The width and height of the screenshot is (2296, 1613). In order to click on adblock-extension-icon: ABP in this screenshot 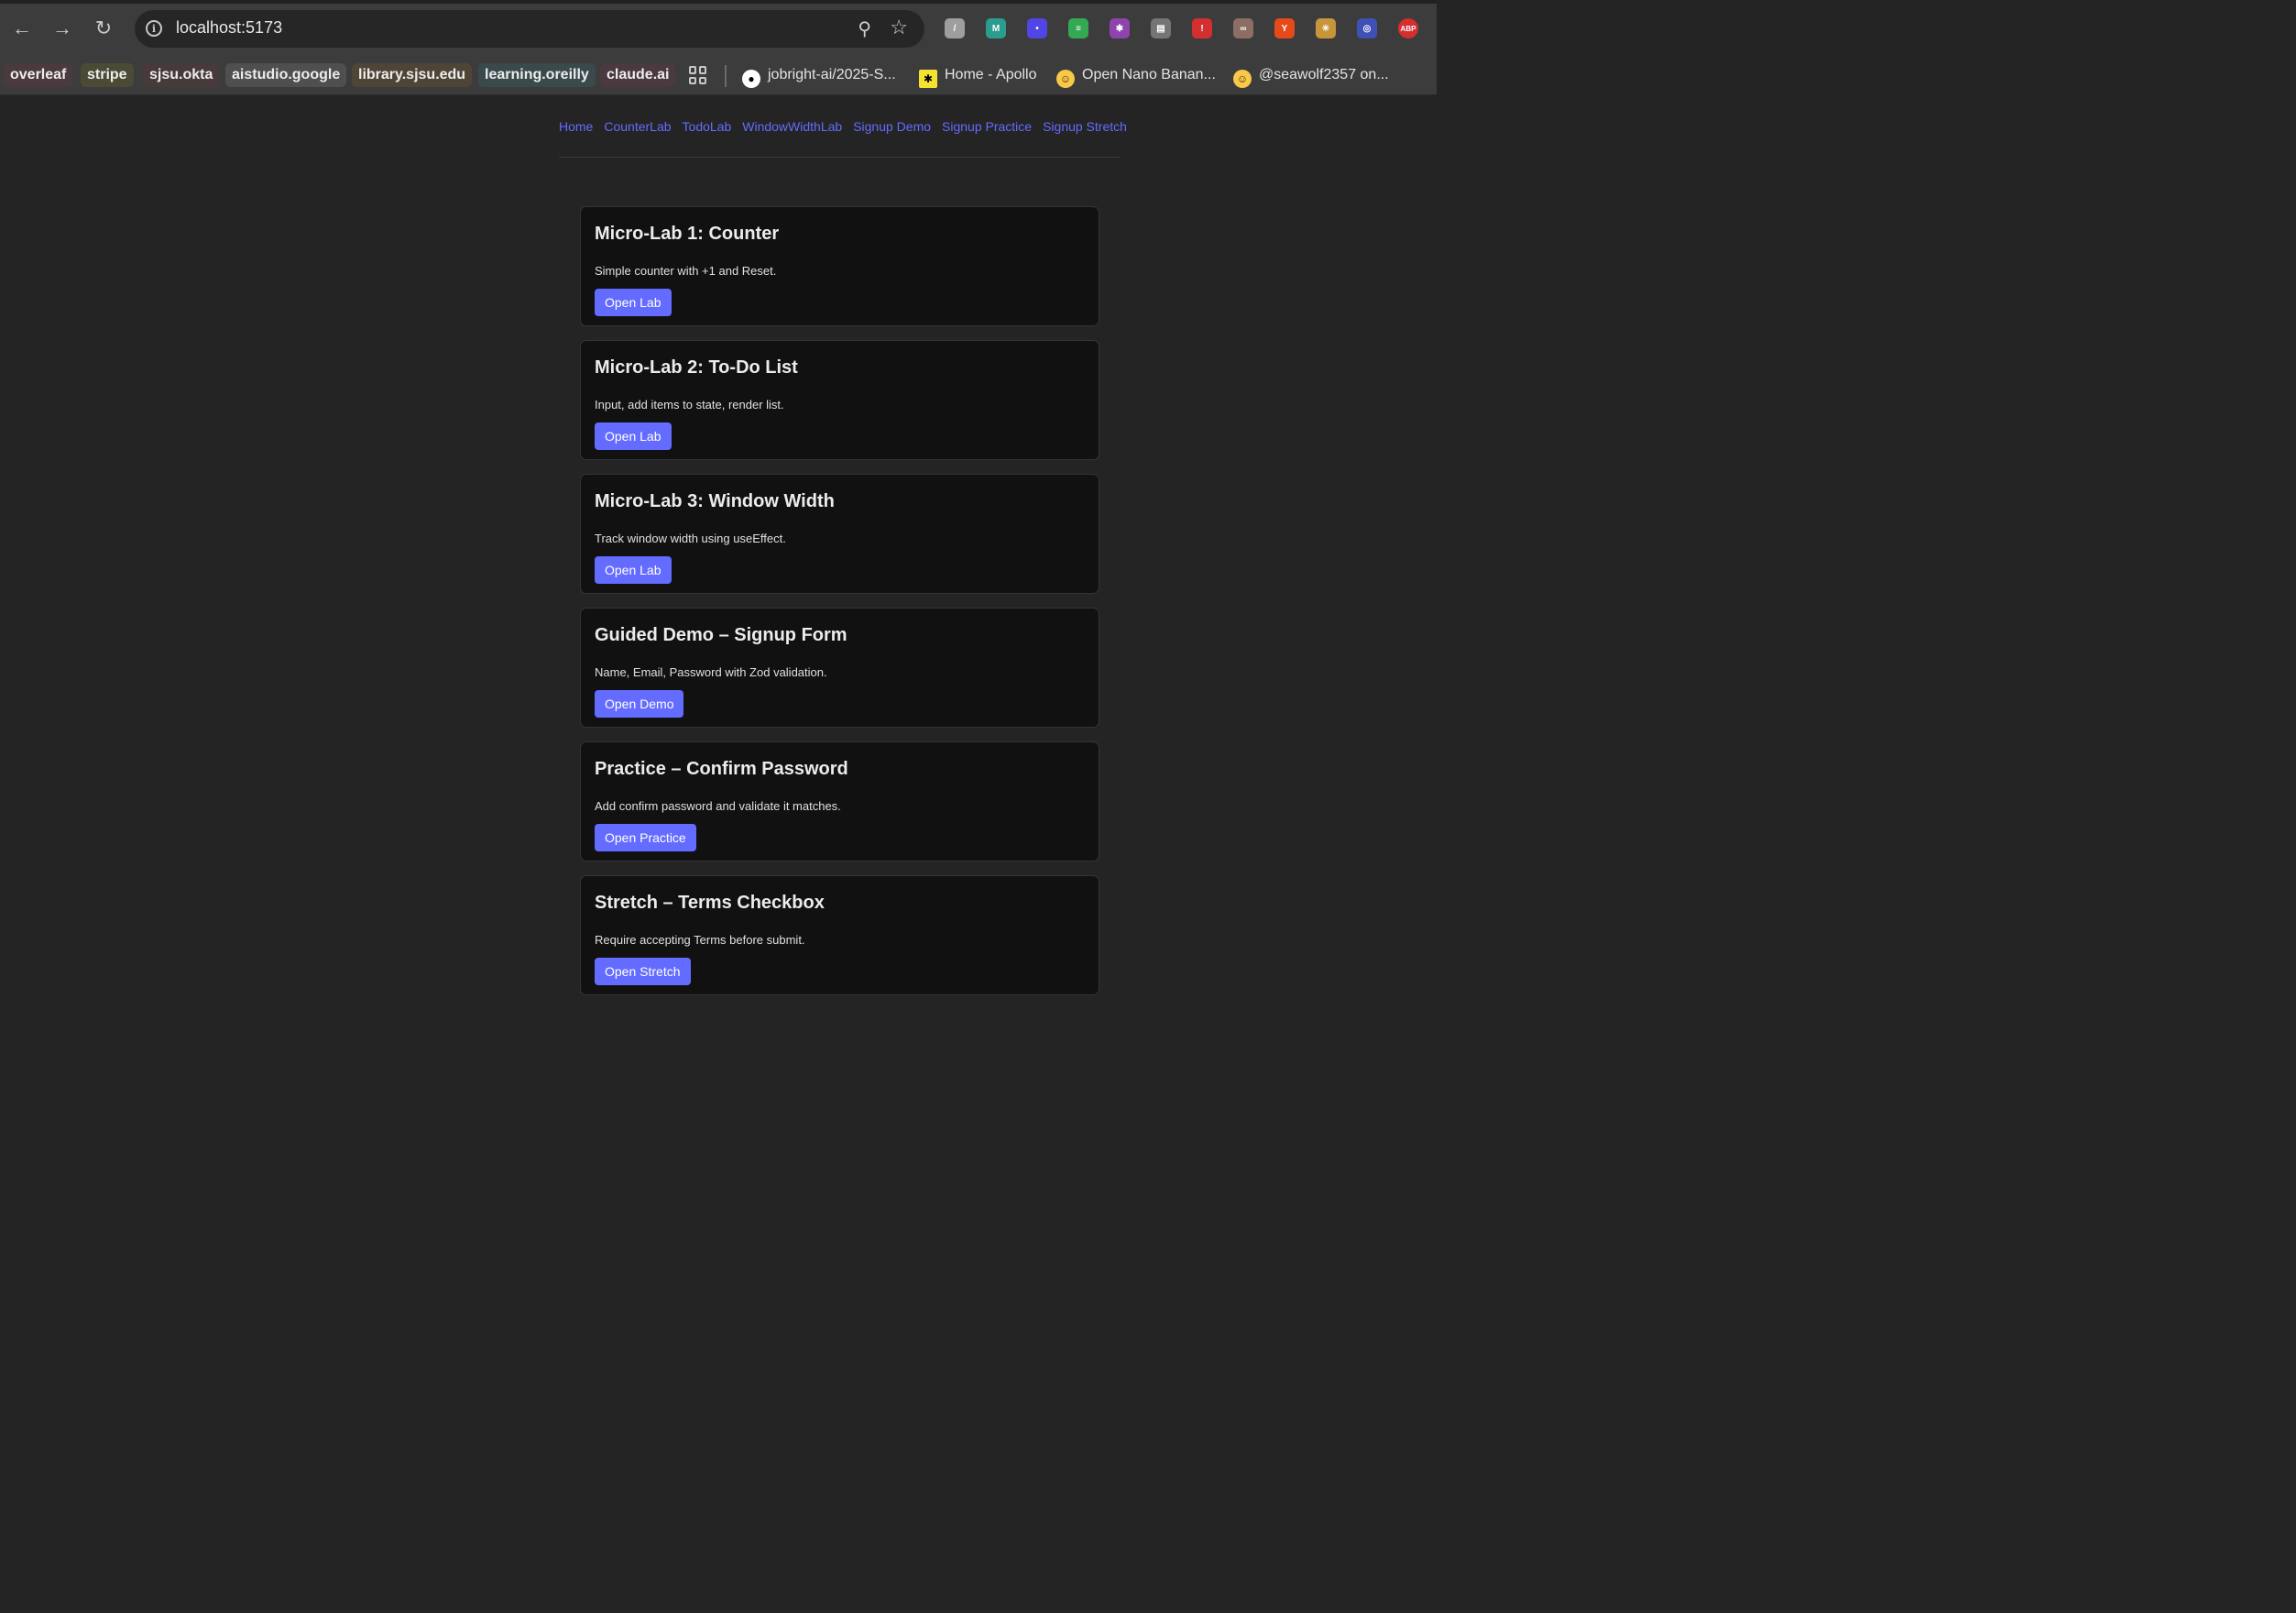, I will do `click(1408, 28)`.